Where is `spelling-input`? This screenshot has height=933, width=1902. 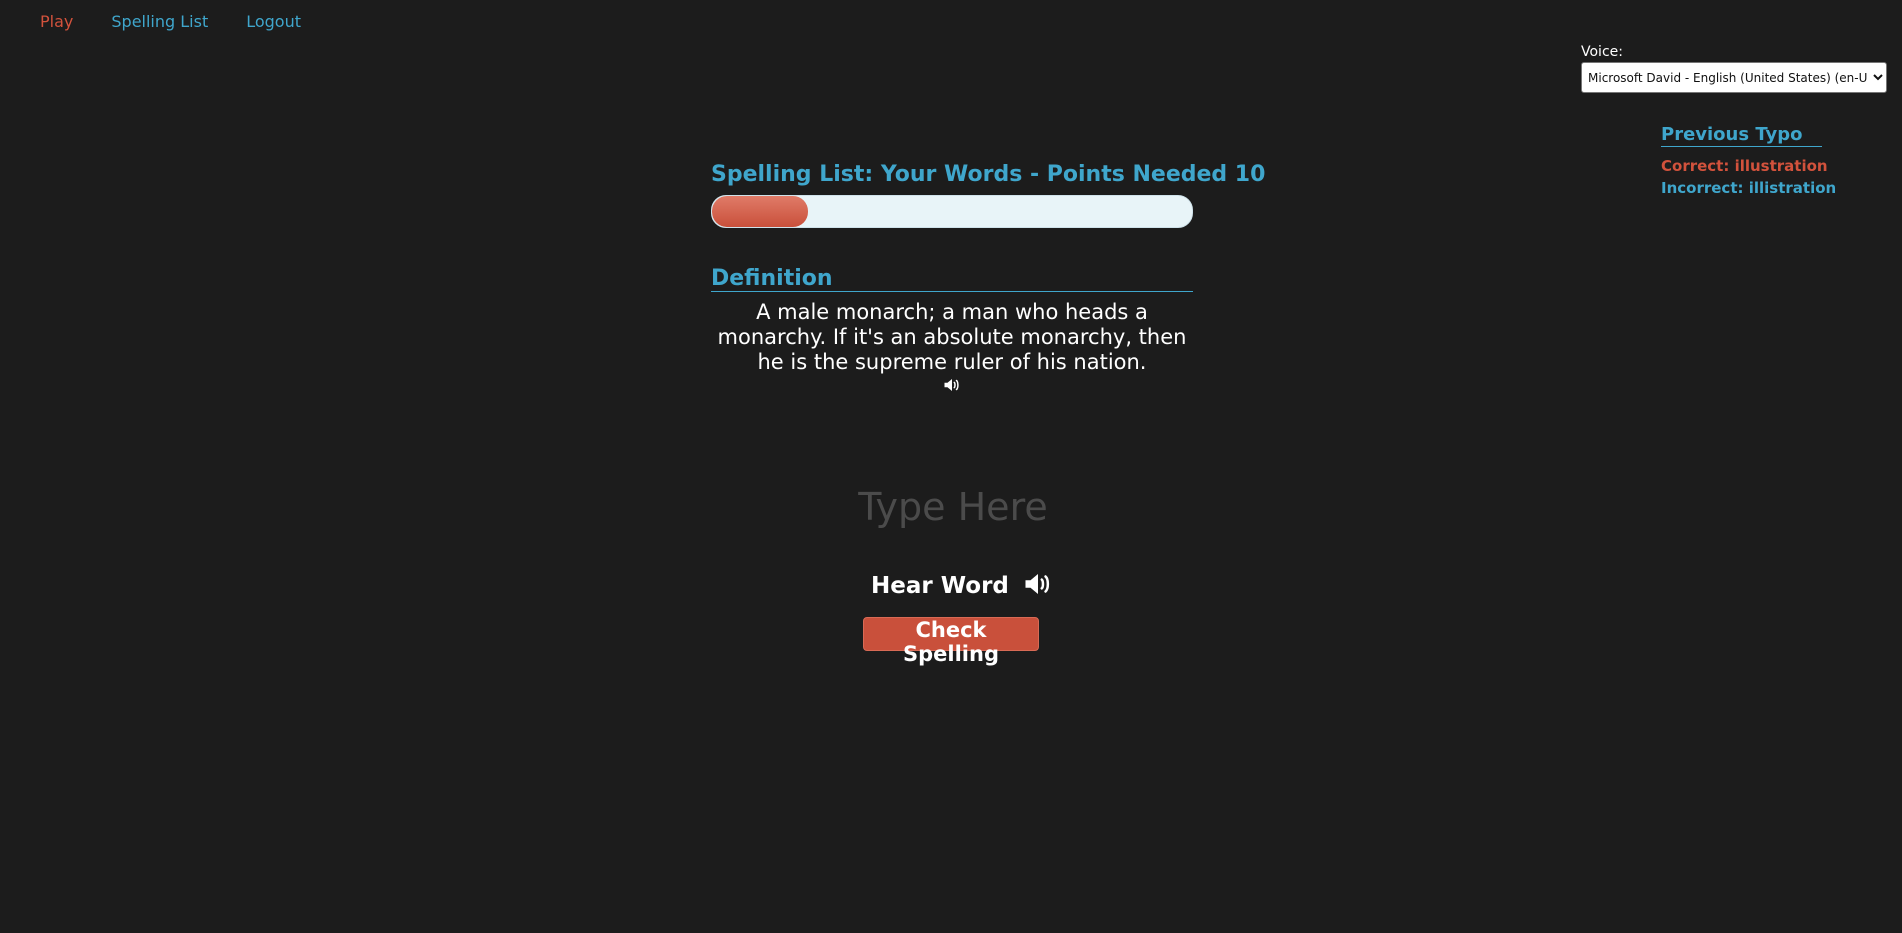
spelling-input is located at coordinates (953, 507).